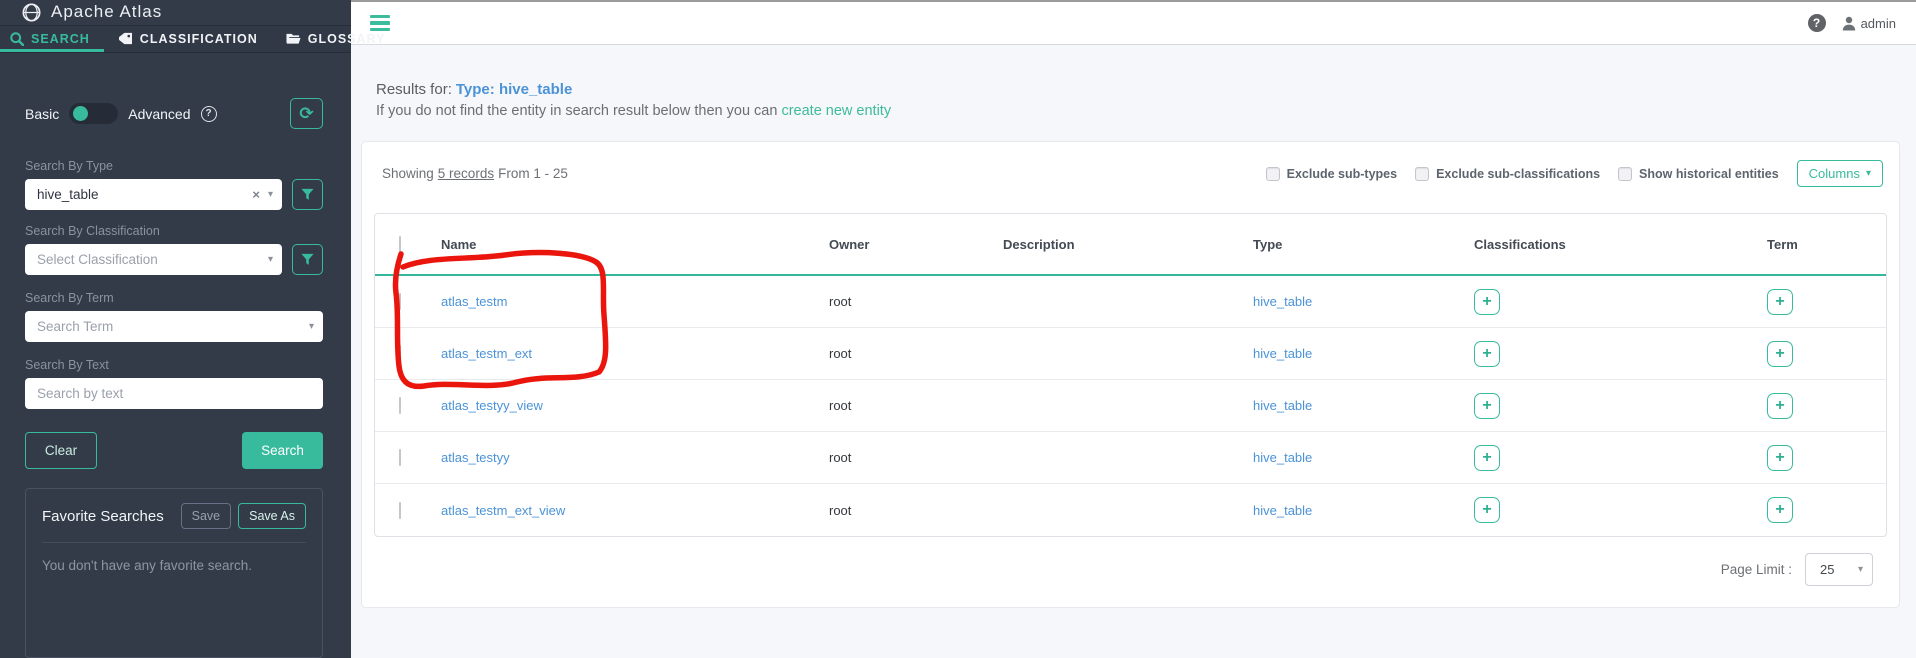  I want to click on page-limit-select: 25 ▾, so click(1839, 569).